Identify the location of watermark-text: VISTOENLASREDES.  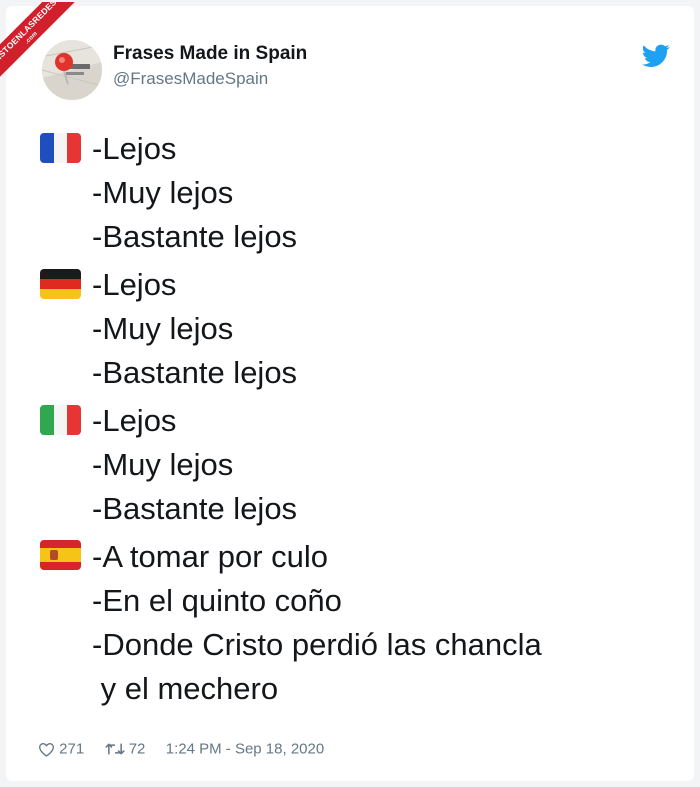
(29, 34).